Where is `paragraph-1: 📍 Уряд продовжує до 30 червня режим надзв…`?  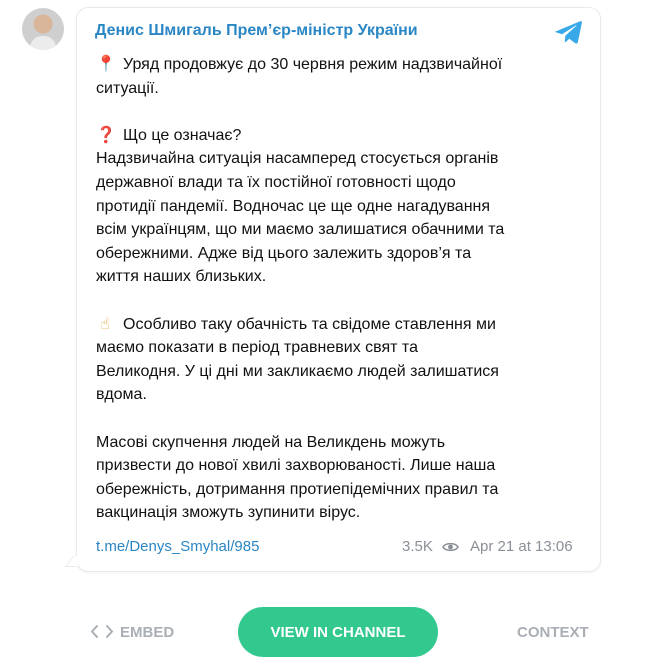
paragraph-1: 📍 Уряд продовжує до 30 червня режим надзв… is located at coordinates (342, 76).